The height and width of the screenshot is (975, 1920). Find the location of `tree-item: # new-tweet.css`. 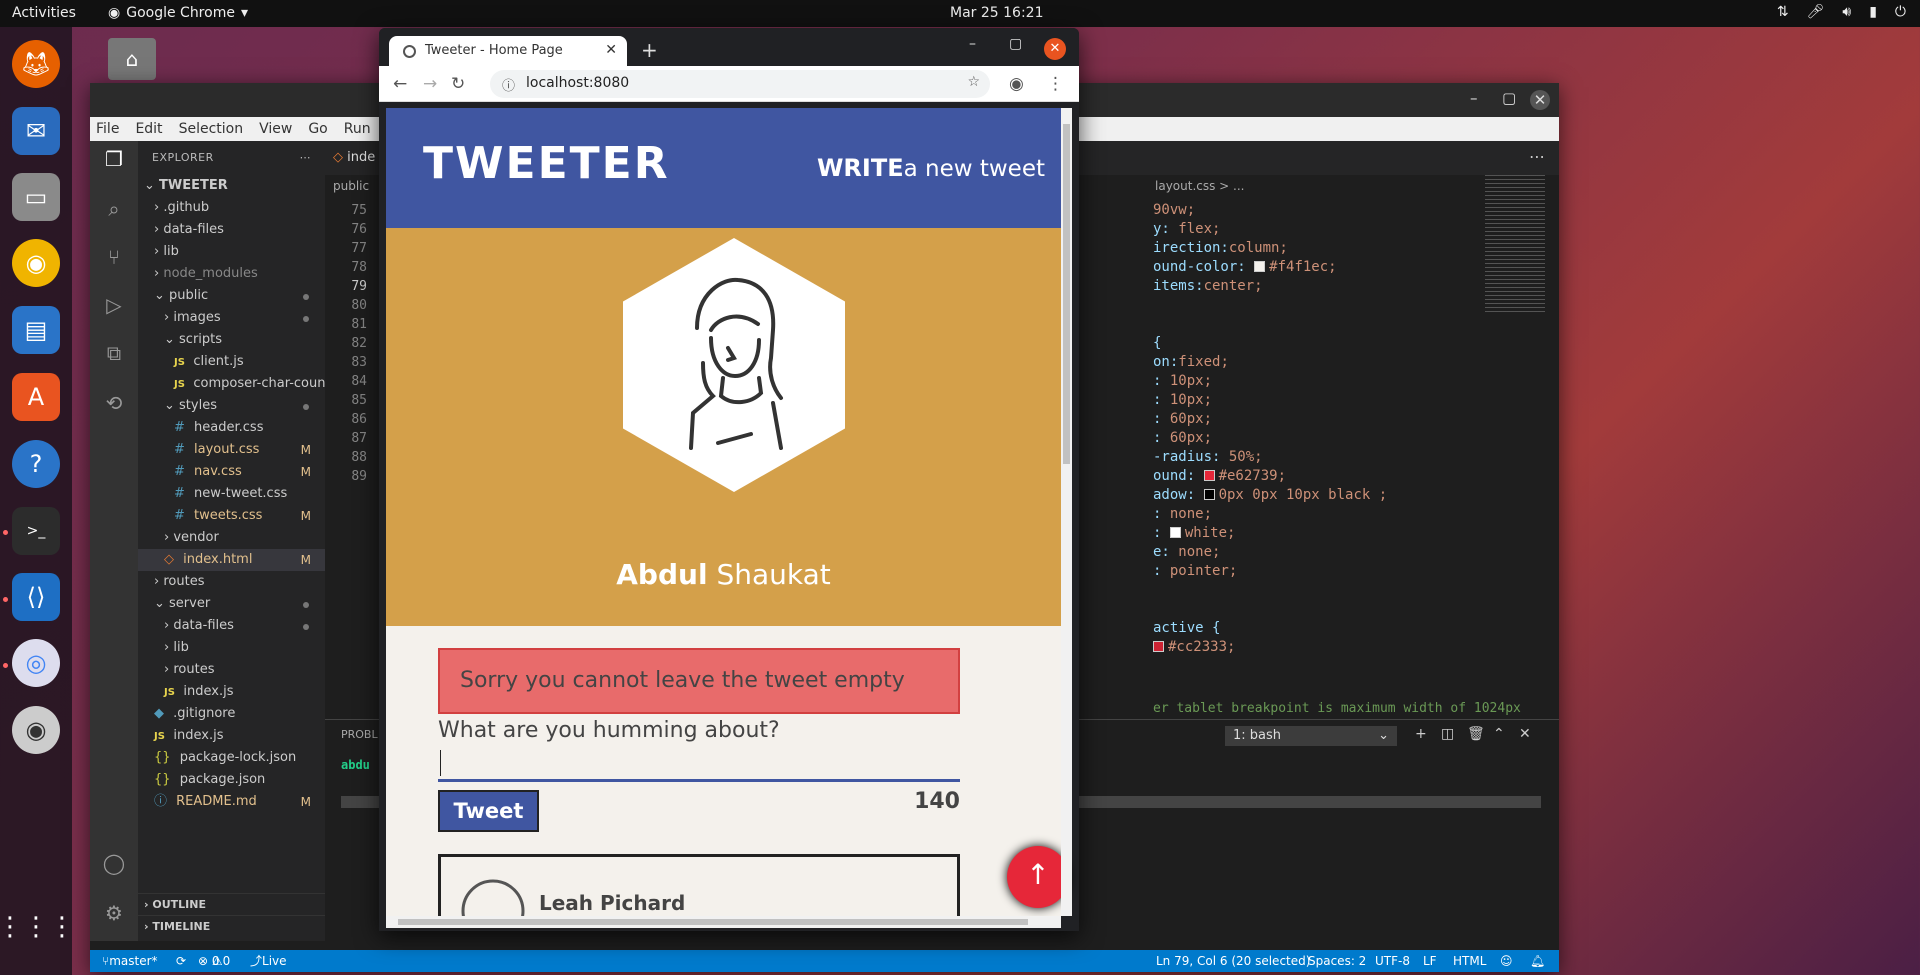

tree-item: # new-tweet.css is located at coordinates (231, 494).